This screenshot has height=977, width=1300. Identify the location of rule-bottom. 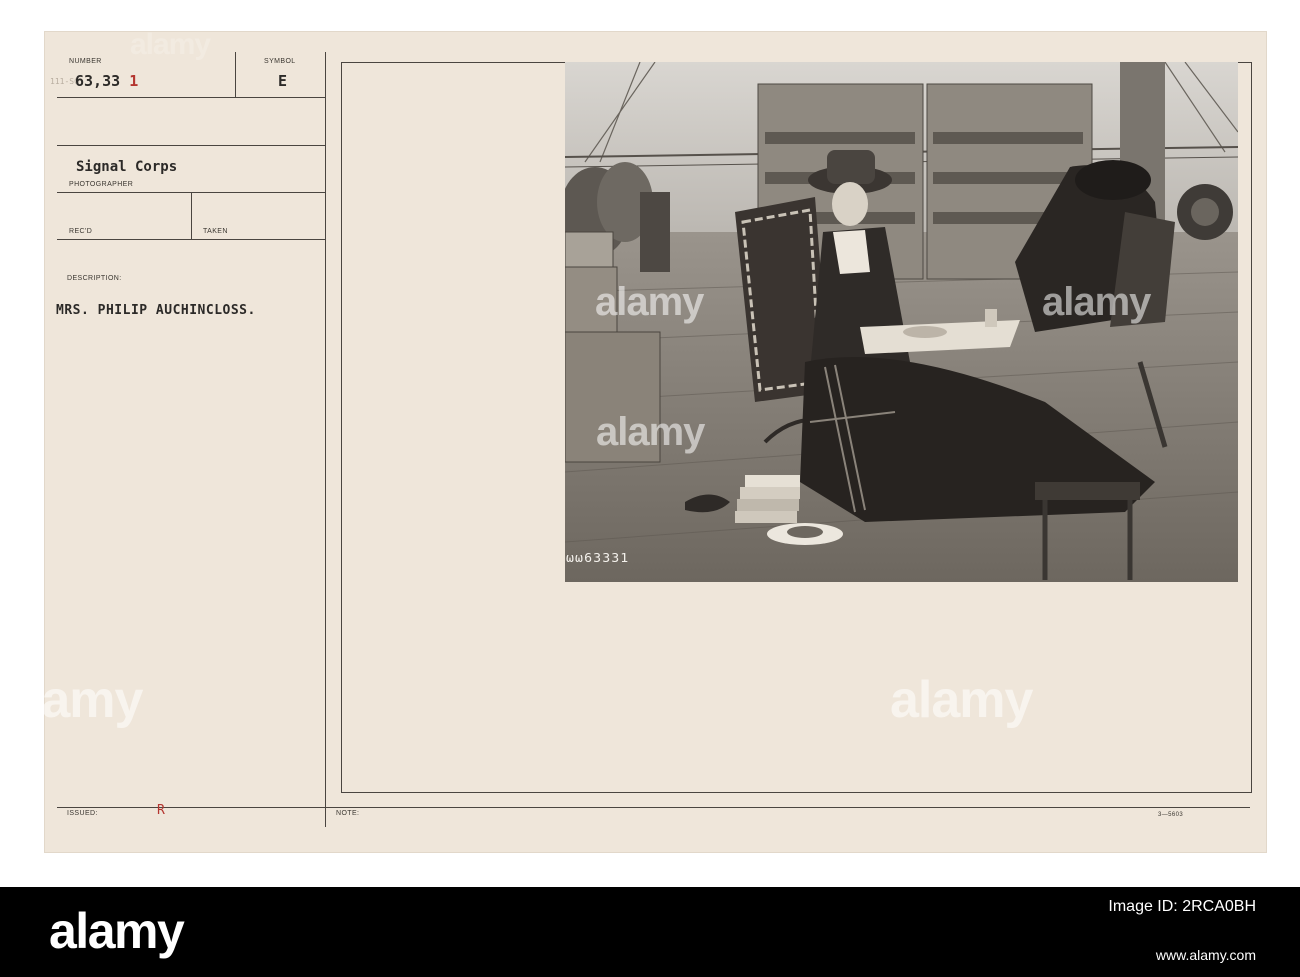
(653, 807).